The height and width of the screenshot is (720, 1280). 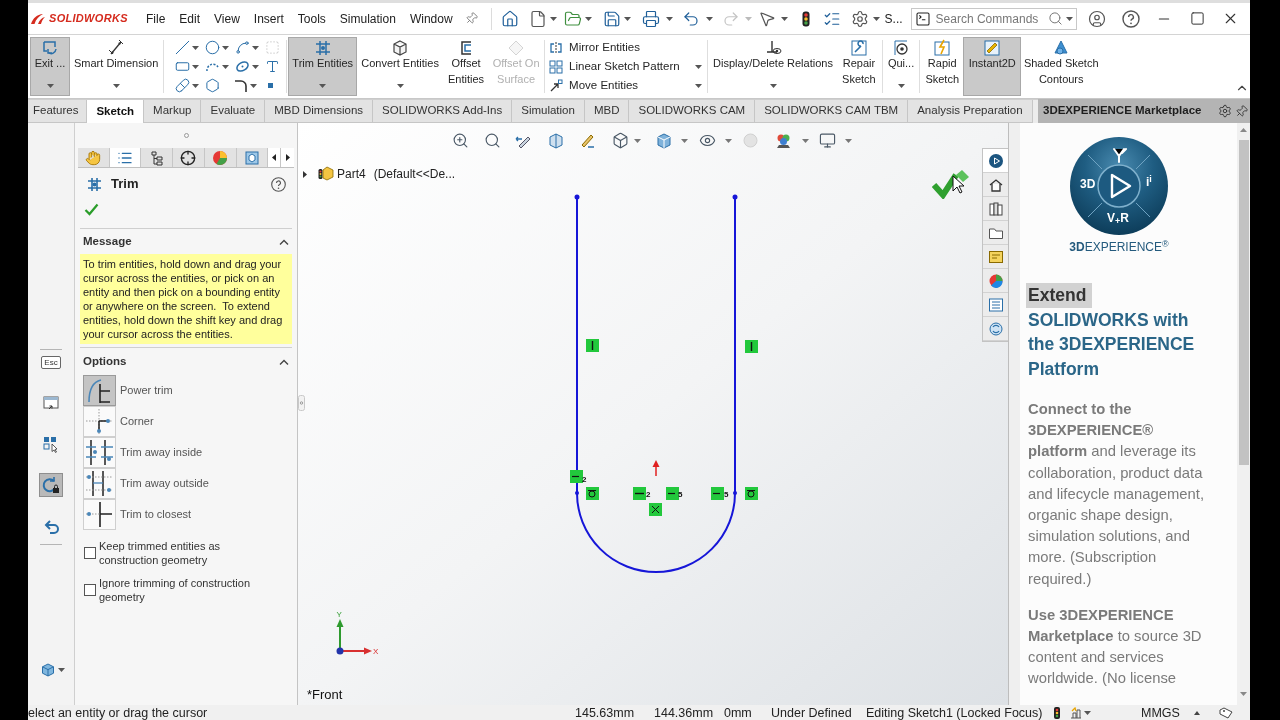 I want to click on monitor-icon, so click(x=827, y=140).